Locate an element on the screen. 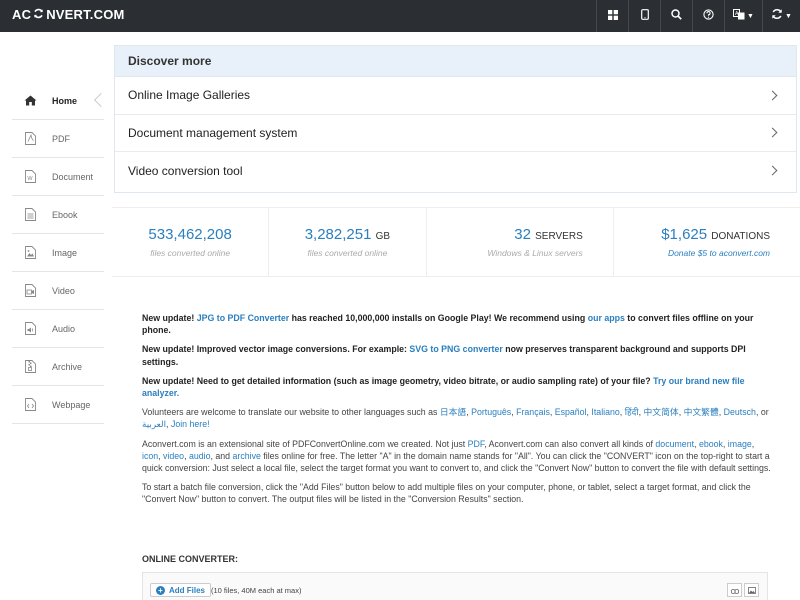  sidebar-item-document: W Document is located at coordinates (58, 177).